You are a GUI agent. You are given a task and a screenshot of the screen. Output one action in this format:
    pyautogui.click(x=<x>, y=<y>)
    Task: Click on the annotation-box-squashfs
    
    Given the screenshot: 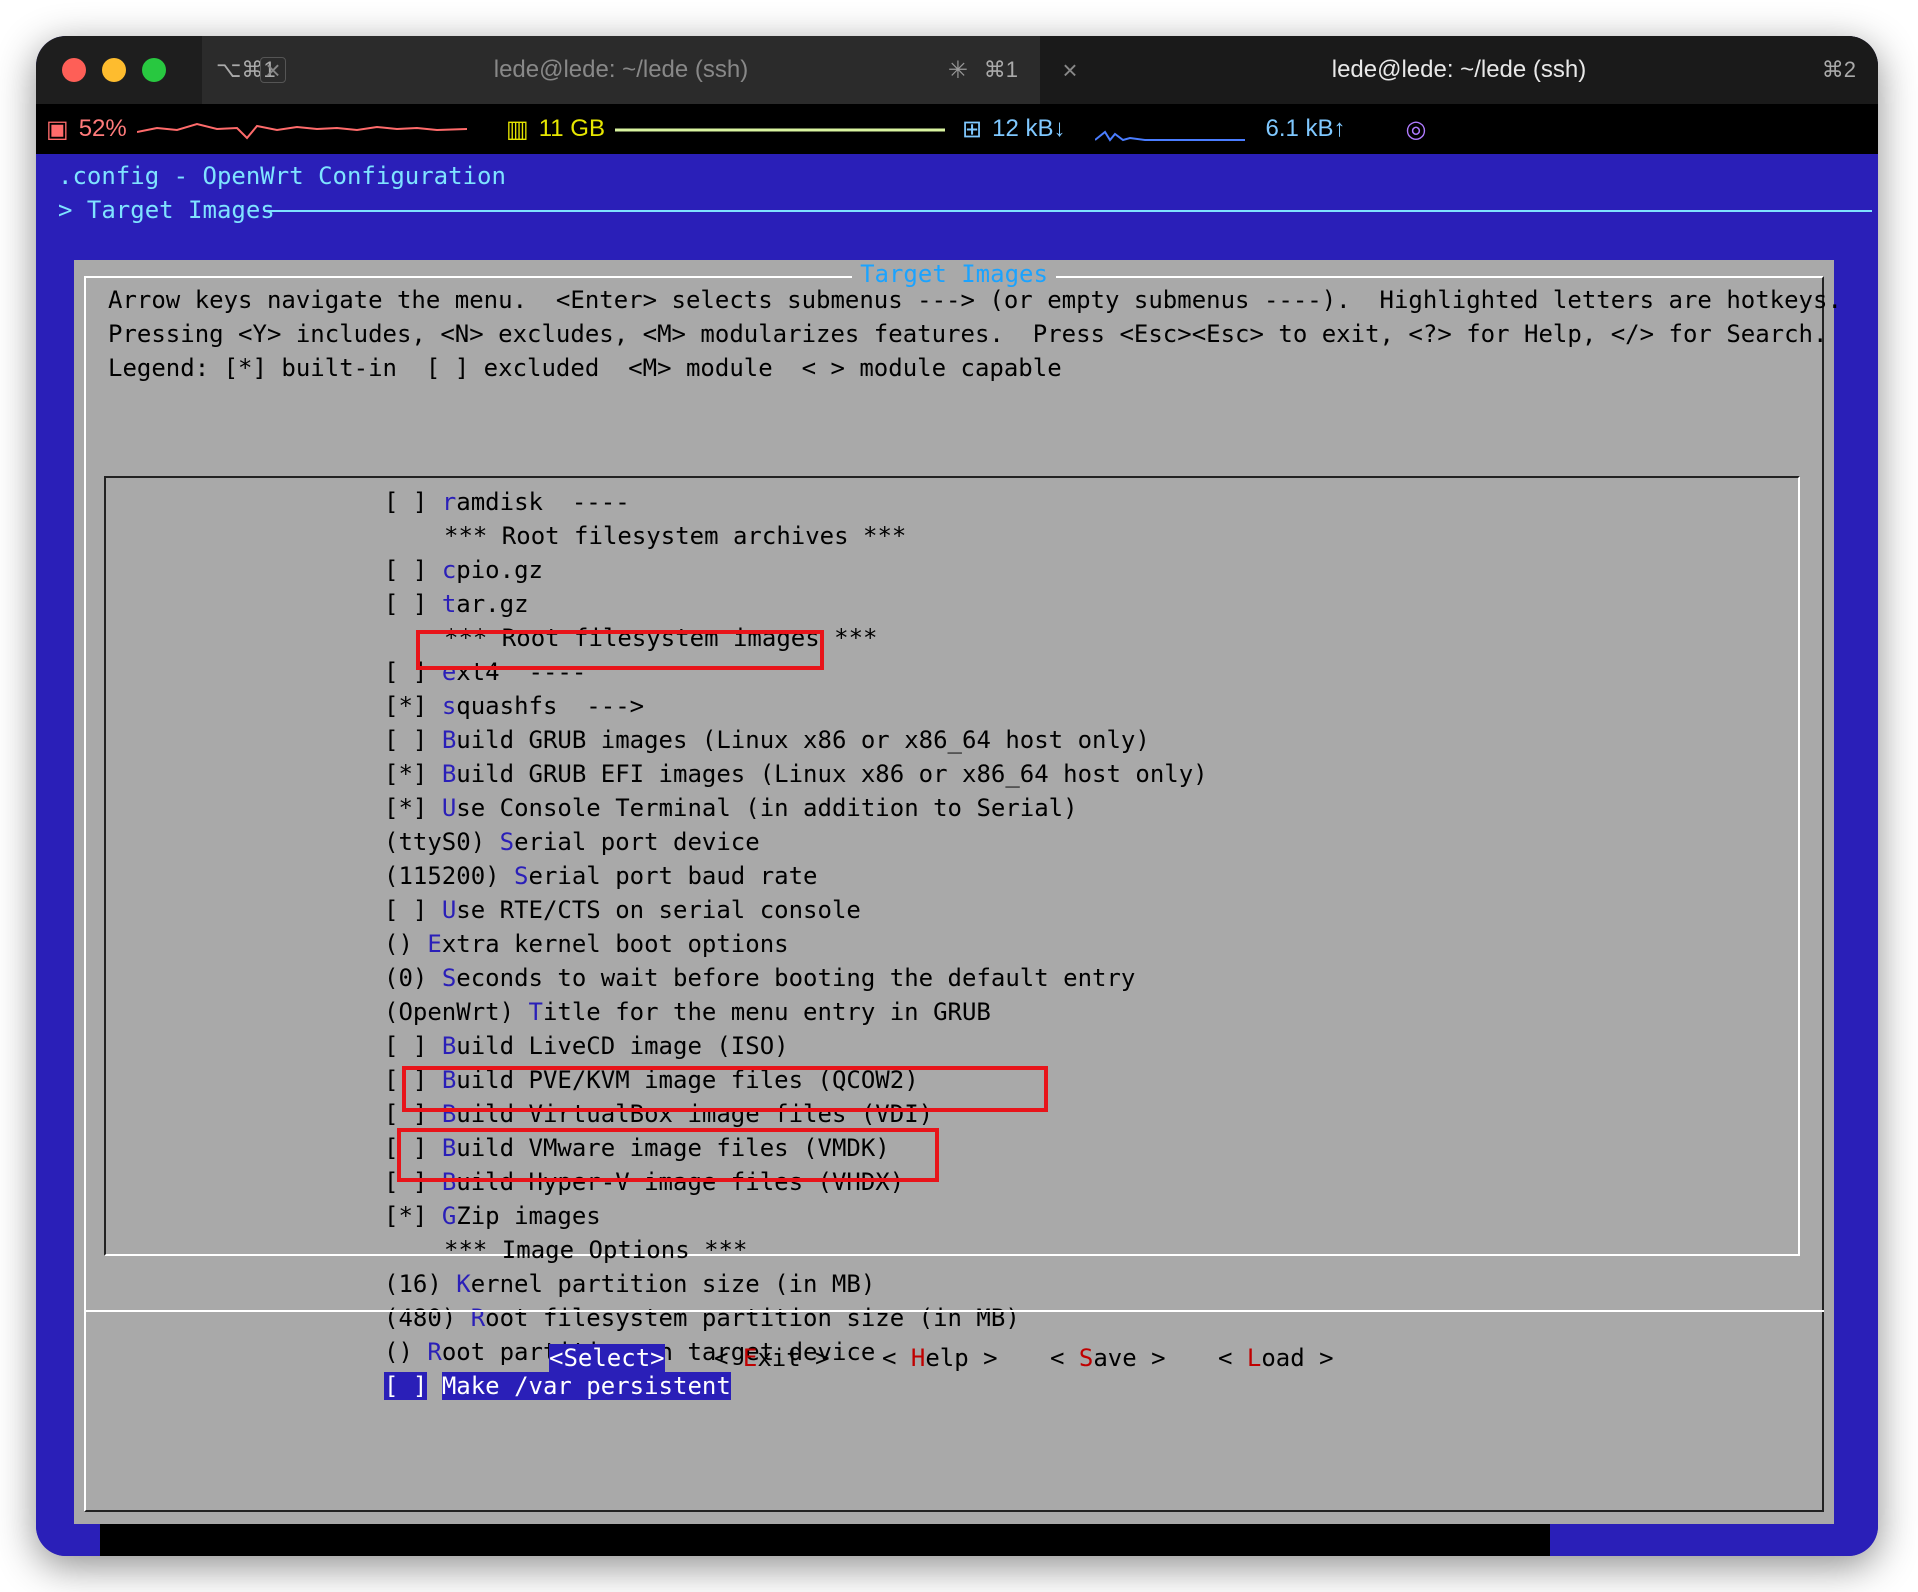 What is the action you would take?
    pyautogui.click(x=620, y=650)
    